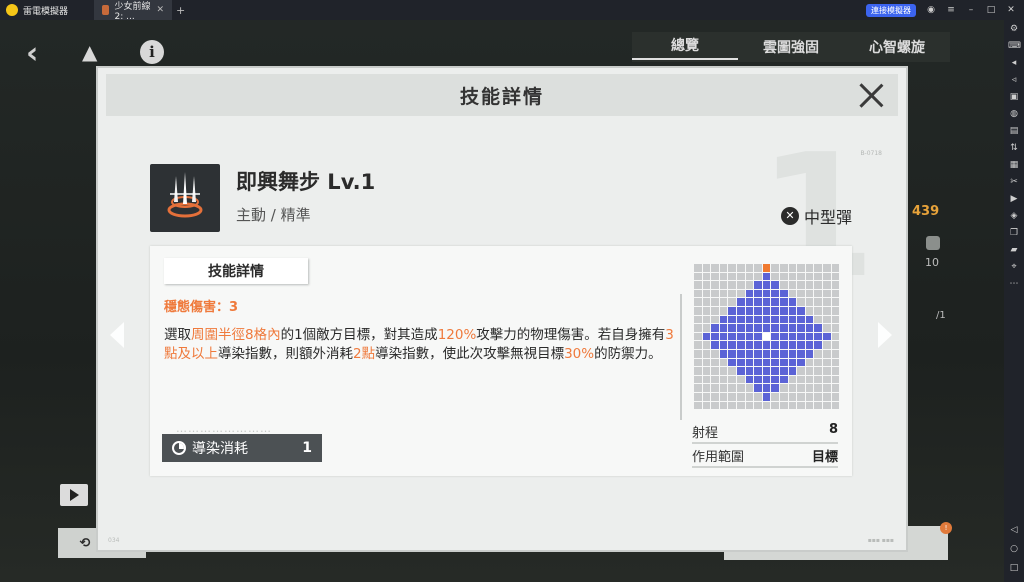 The image size is (1024, 582). I want to click on maximize-icon: □, so click(991, 10).